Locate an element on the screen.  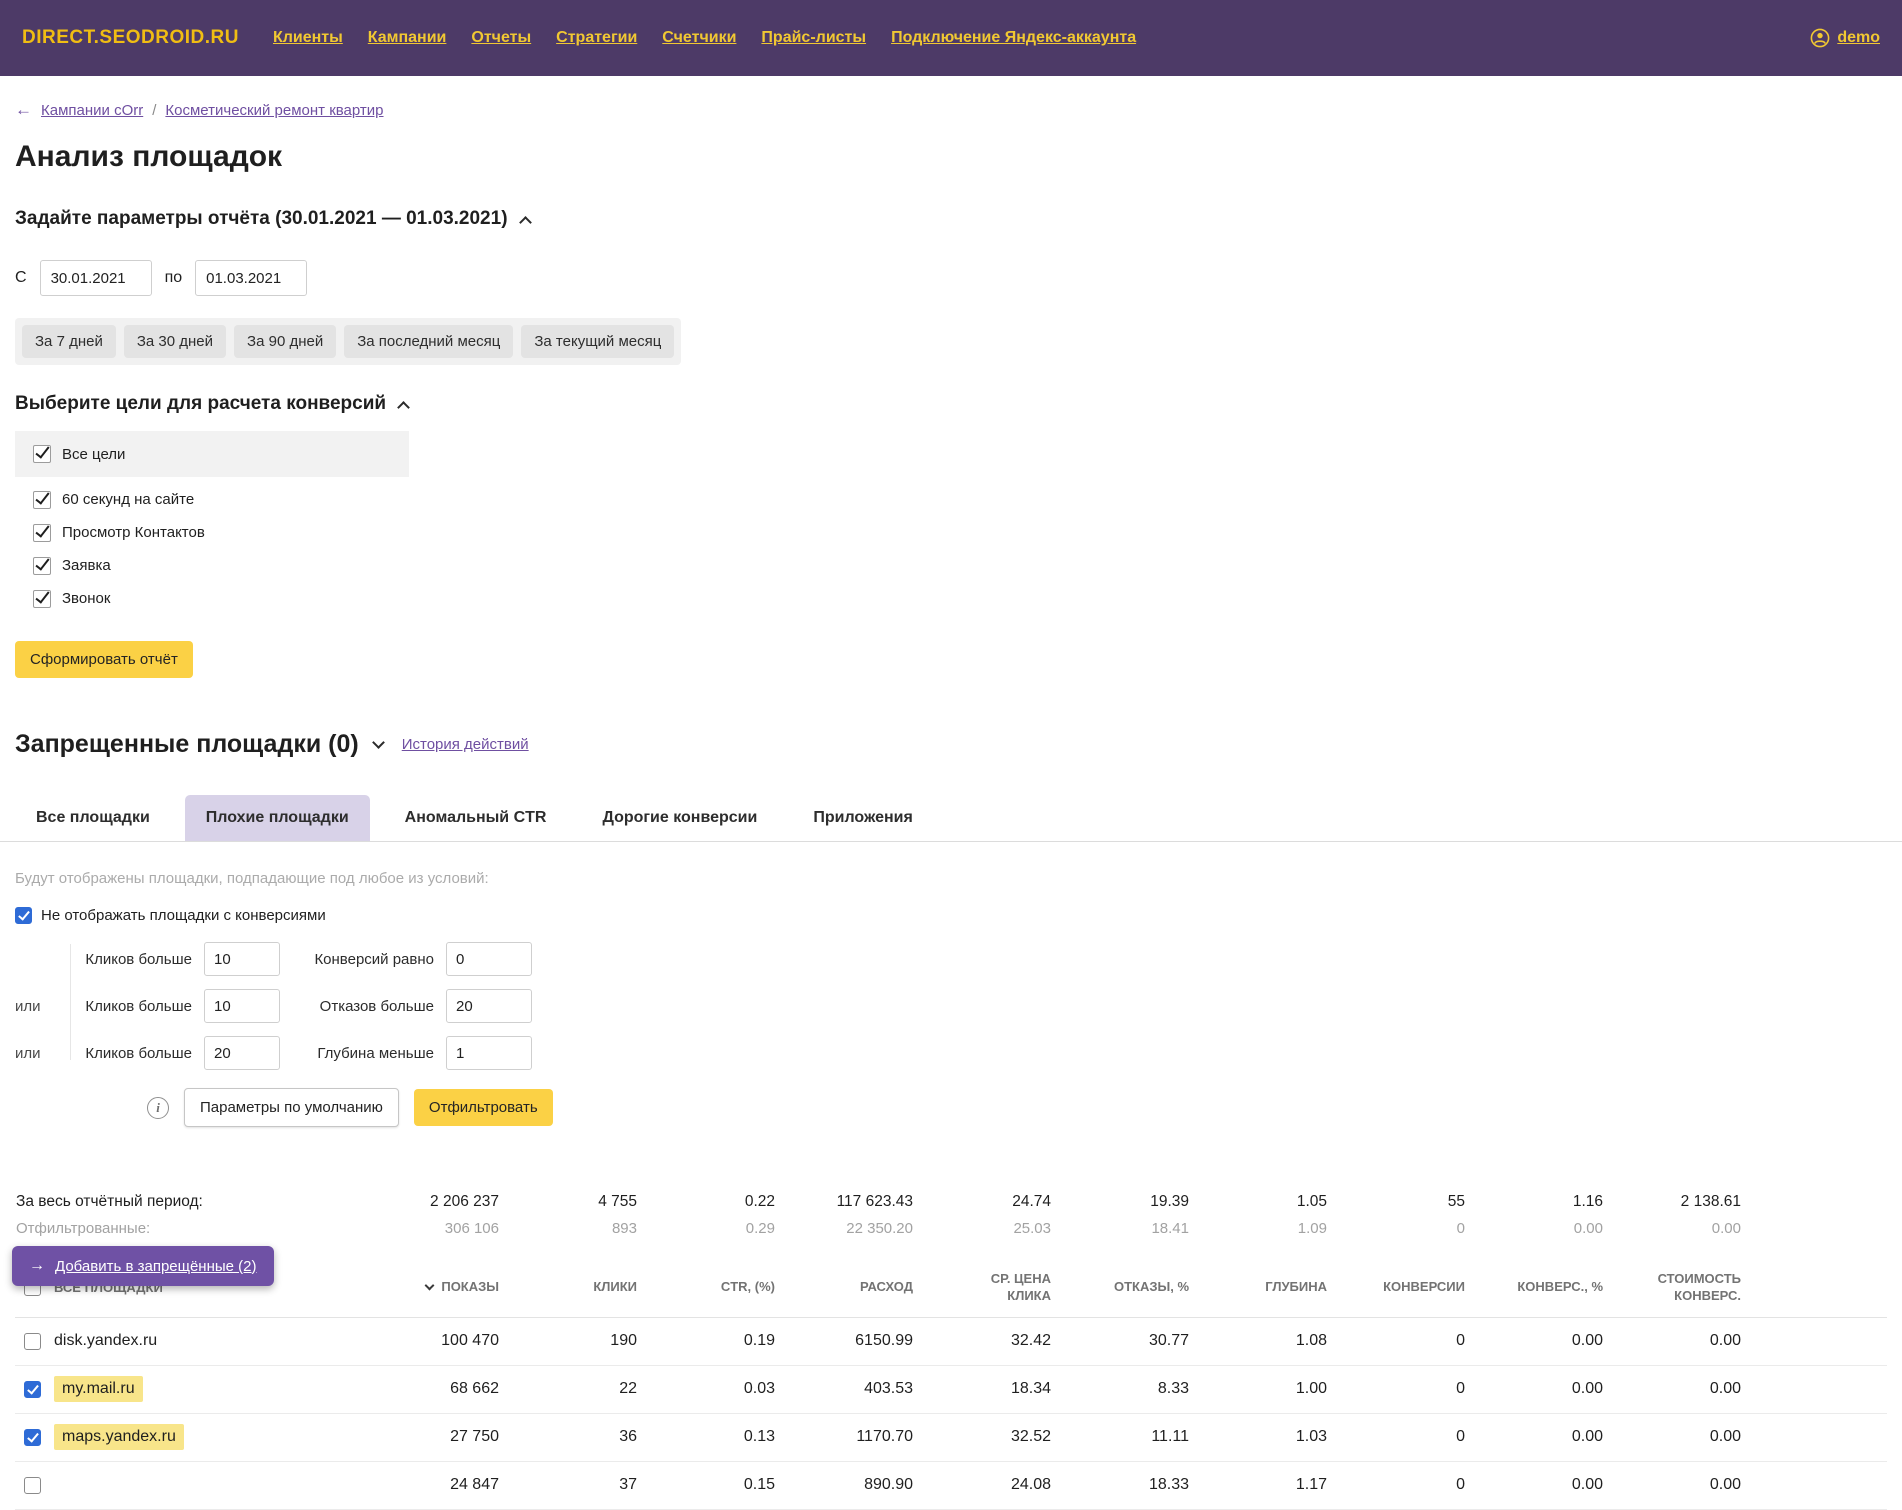
column-header-avg-cpc: СР. ЦЕНА КЛИКА is located at coordinates (988, 1288).